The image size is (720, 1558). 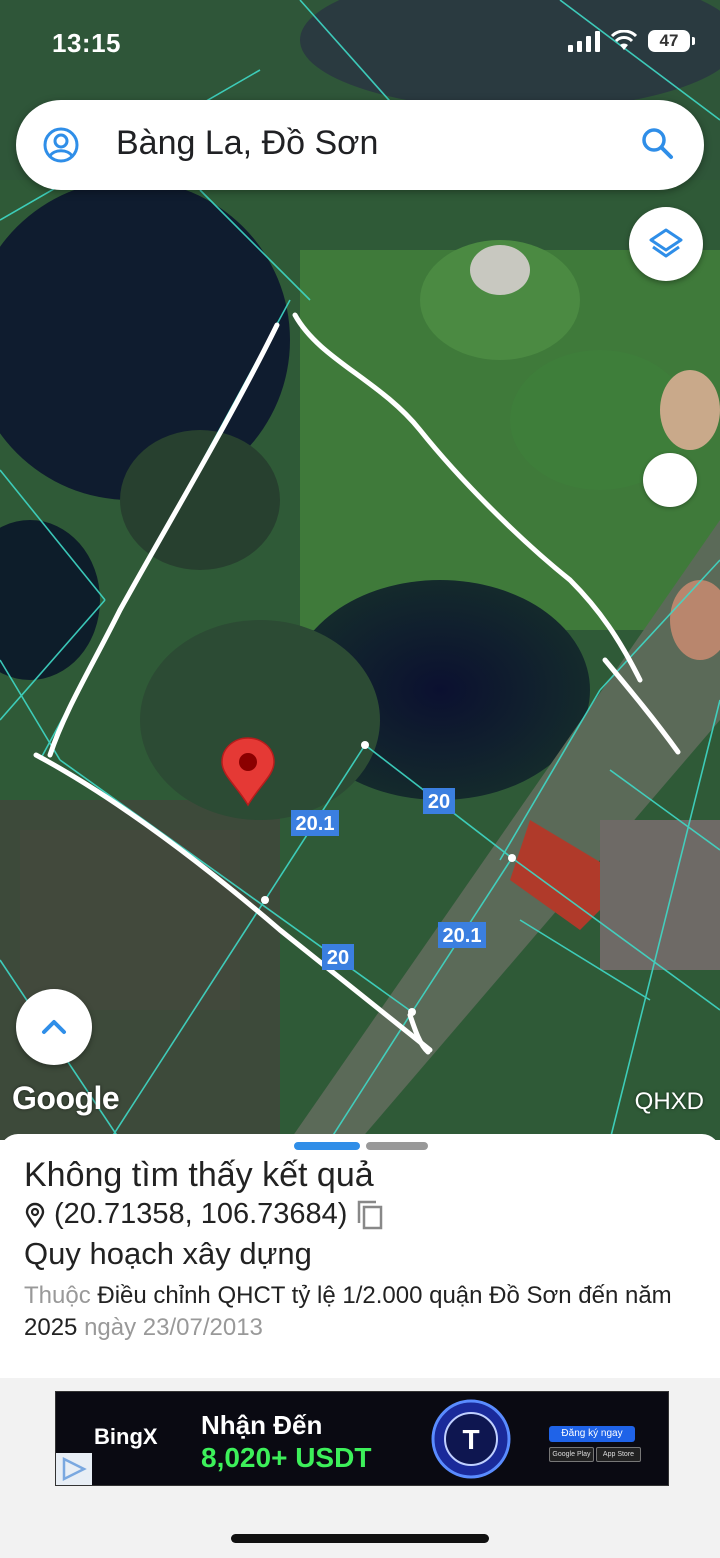 I want to click on desc-prefix: Thuộc, so click(x=57, y=1295).